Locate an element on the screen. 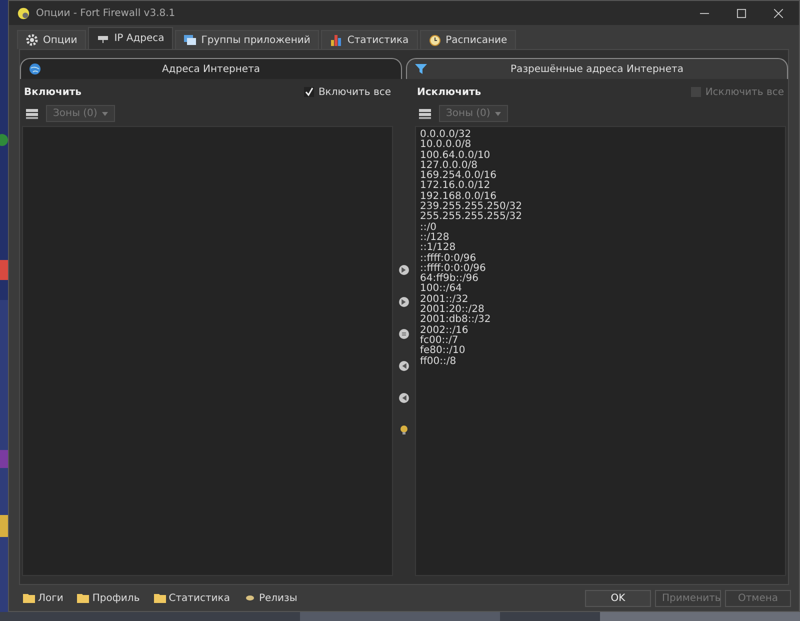  close-icon is located at coordinates (778, 13).